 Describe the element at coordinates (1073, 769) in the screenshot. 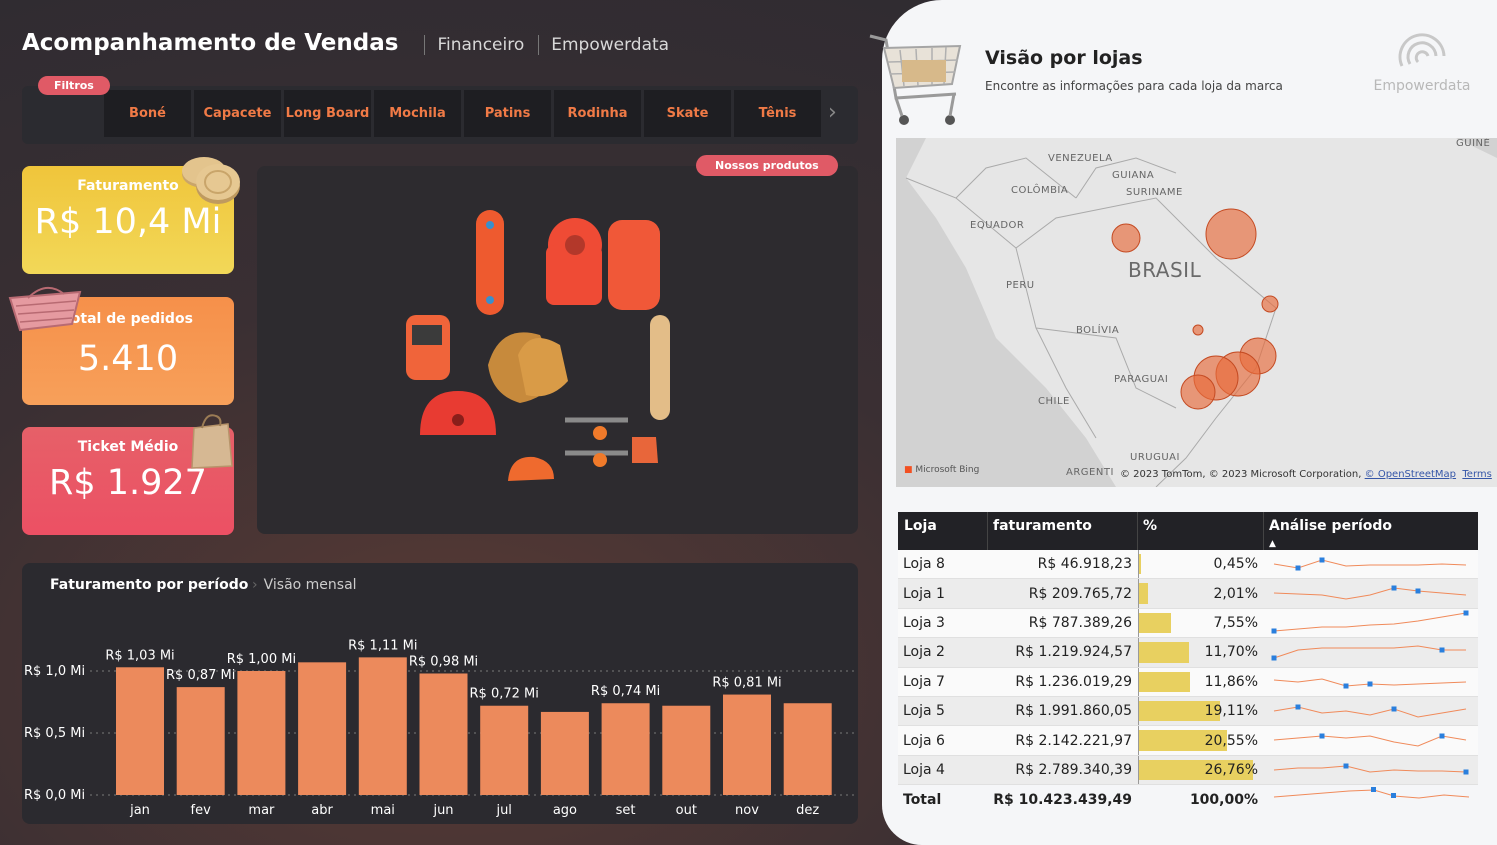

I see `cell-fat: R$ 2.789.340,39` at that location.